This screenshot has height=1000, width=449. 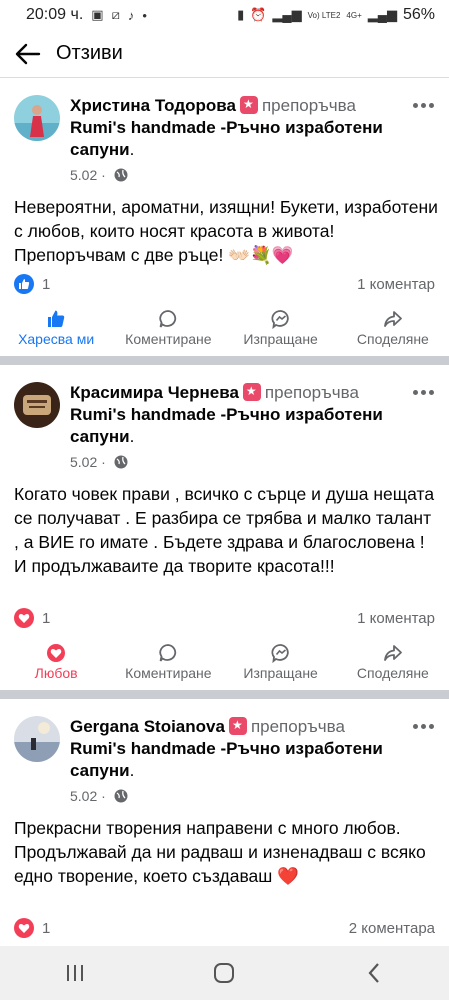 What do you see at coordinates (241, 14) in the screenshot?
I see `battery-saver-icon: ▮` at bounding box center [241, 14].